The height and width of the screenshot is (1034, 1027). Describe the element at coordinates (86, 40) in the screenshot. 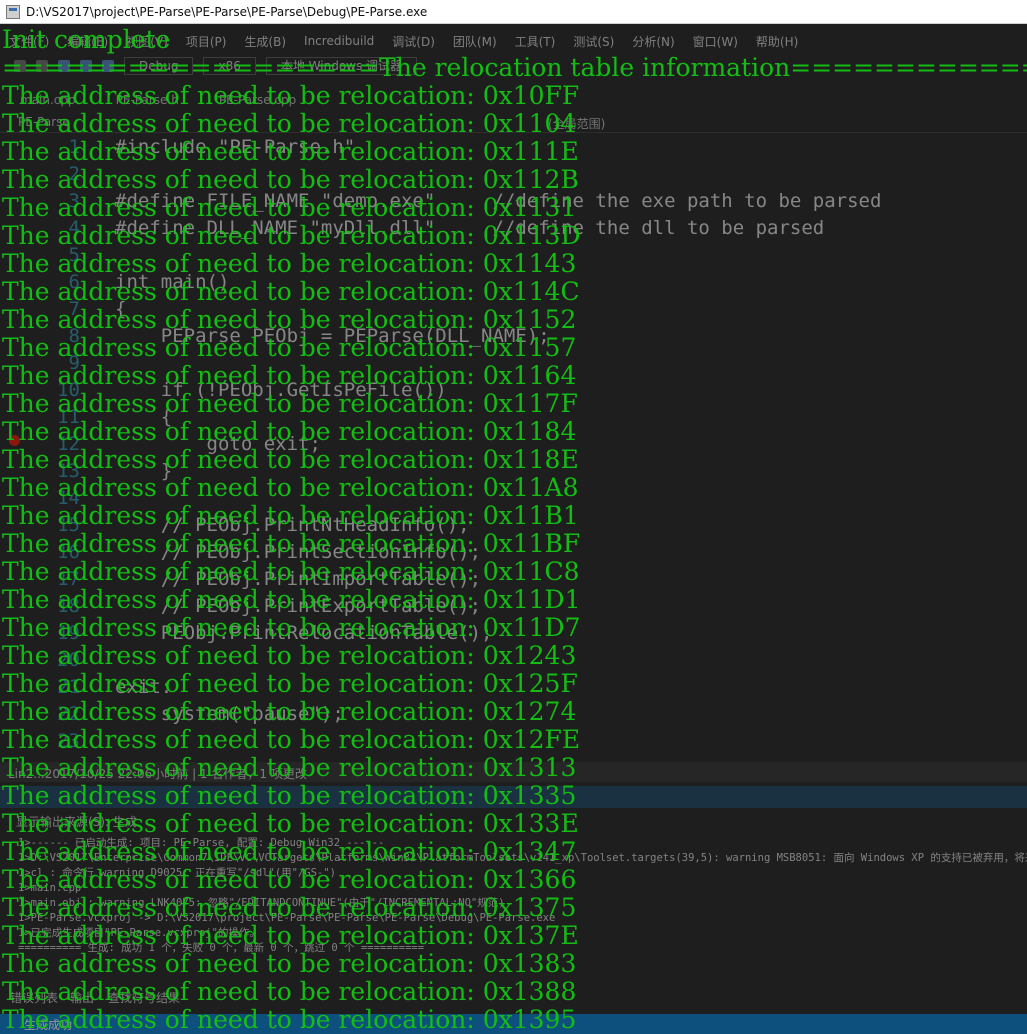

I see `console-init-line: Init complete` at that location.